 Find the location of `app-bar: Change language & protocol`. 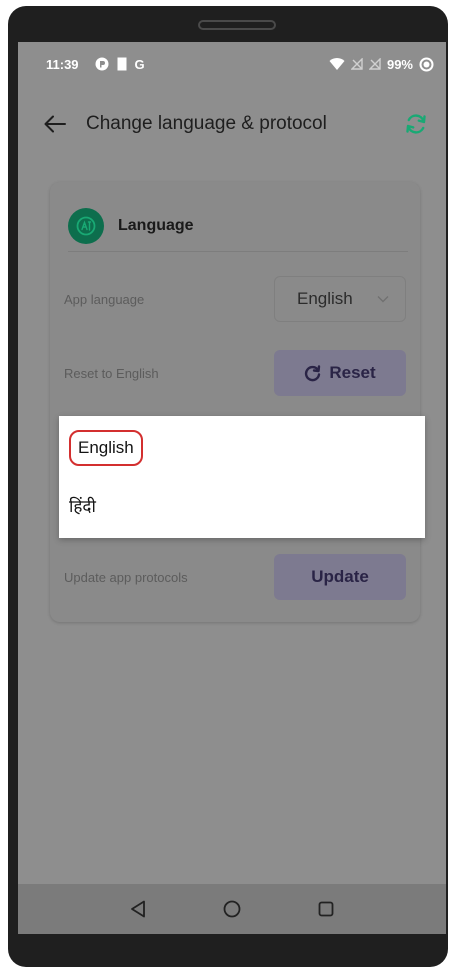

app-bar: Change language & protocol is located at coordinates (232, 124).